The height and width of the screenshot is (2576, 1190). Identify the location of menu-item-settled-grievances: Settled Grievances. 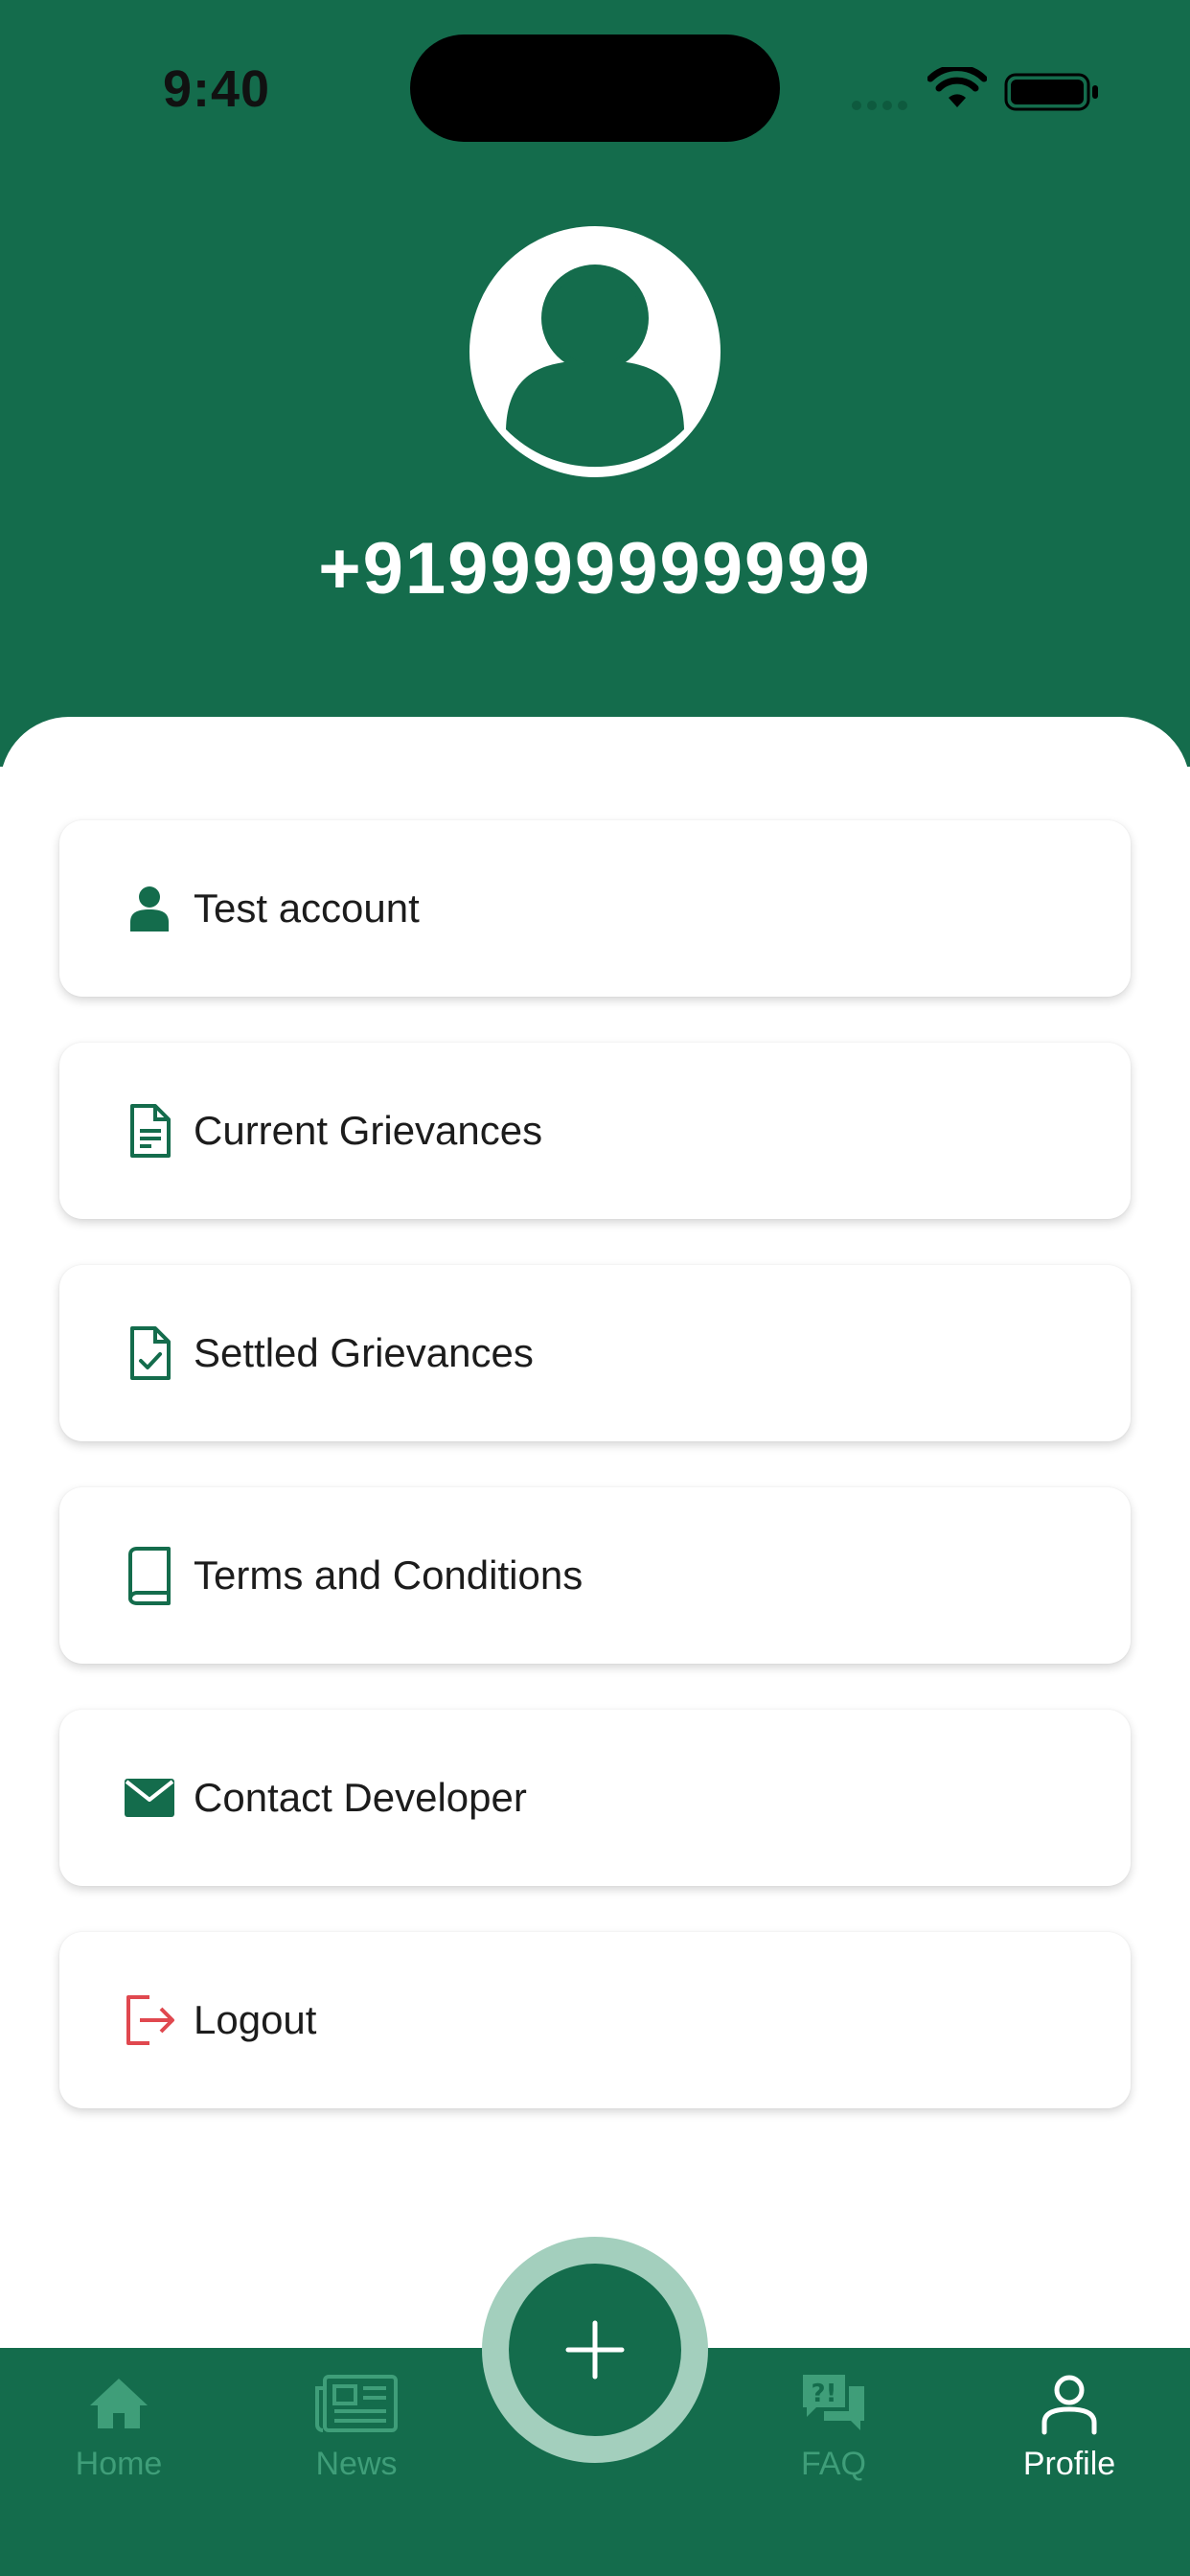
(595, 1353).